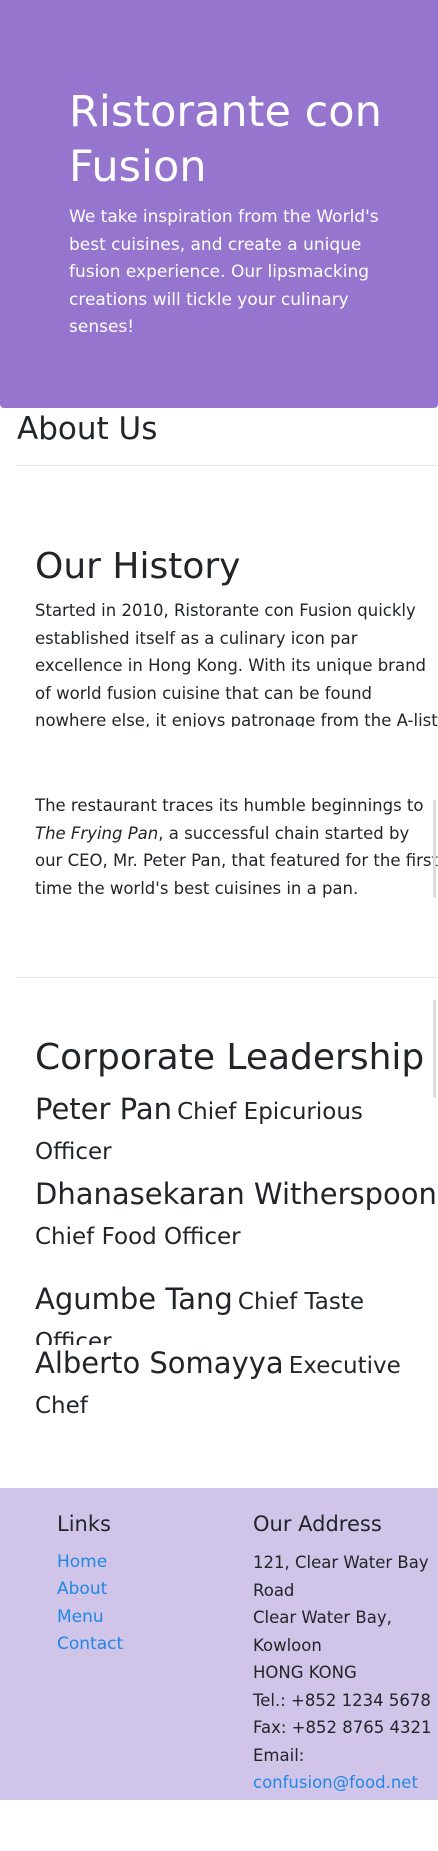 This screenshot has width=438, height=1851. I want to click on fax-number: Fax: +852 8765 4321, so click(342, 1727).